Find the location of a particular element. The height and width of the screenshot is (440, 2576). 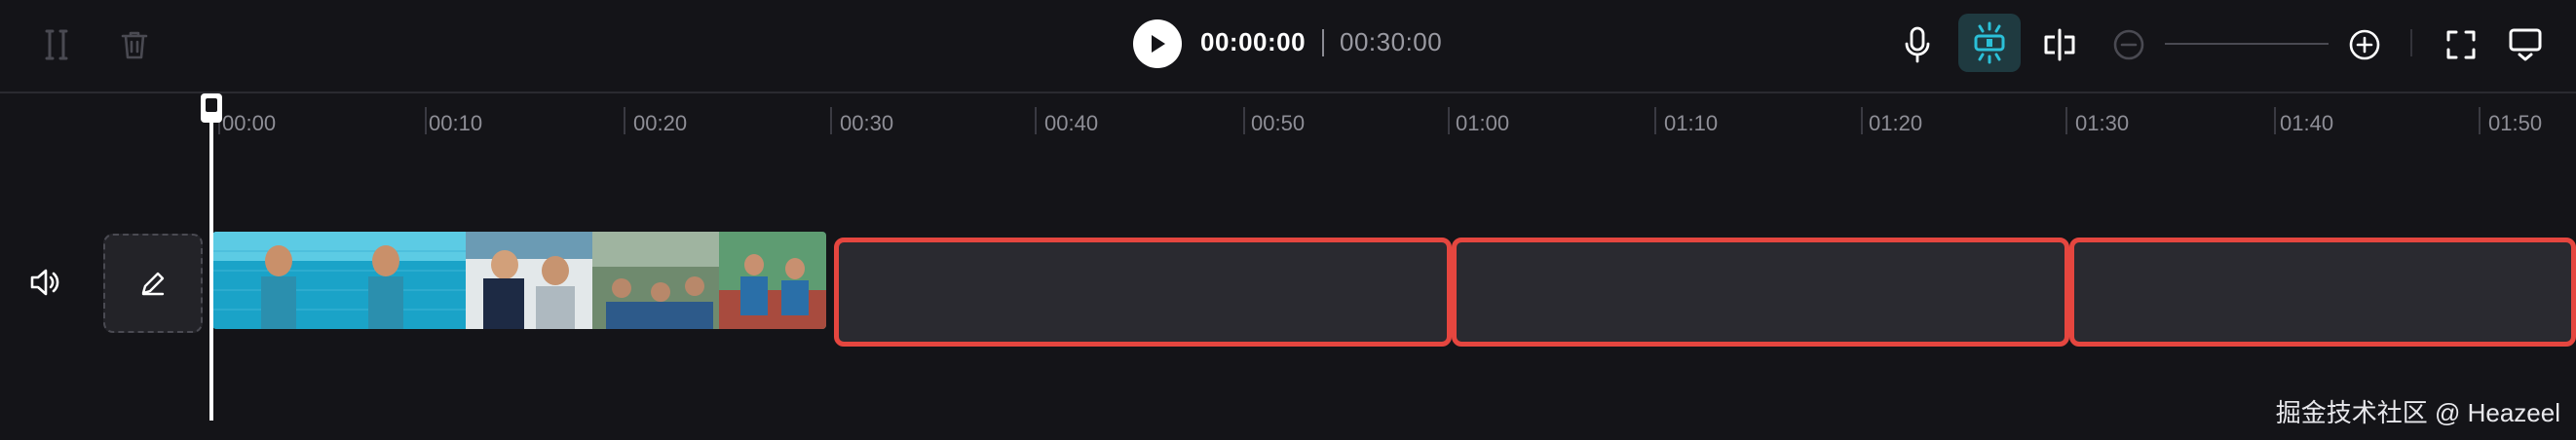

ruler-label: 01:50 is located at coordinates (2515, 123).